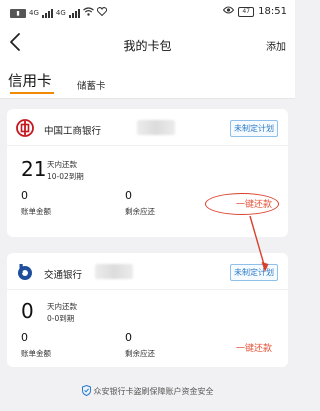 The height and width of the screenshot is (411, 320). Describe the element at coordinates (242, 204) in the screenshot. I see `annotation-ellipse` at that location.